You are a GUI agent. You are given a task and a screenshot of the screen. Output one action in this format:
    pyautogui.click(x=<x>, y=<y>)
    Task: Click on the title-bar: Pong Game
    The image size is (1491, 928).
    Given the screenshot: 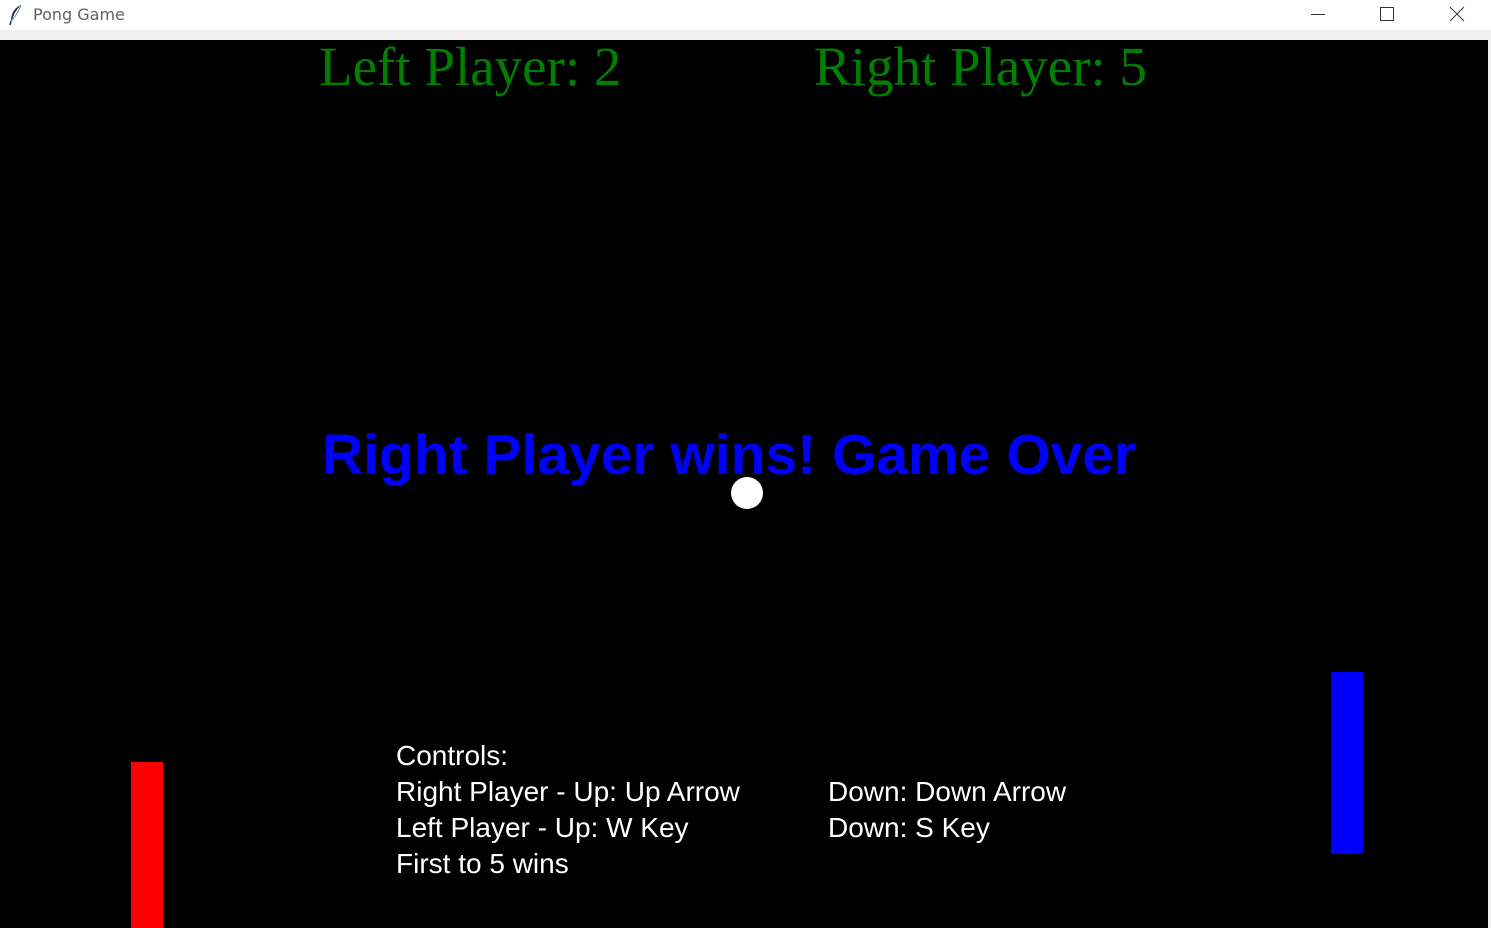 What is the action you would take?
    pyautogui.click(x=745, y=15)
    